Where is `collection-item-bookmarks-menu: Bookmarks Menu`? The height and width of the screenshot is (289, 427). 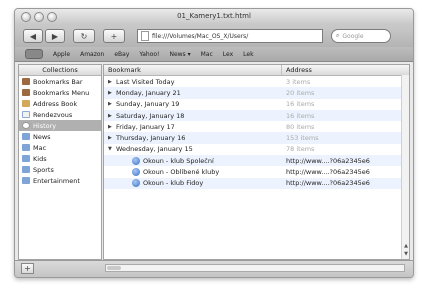 collection-item-bookmarks-menu: Bookmarks Menu is located at coordinates (60, 92).